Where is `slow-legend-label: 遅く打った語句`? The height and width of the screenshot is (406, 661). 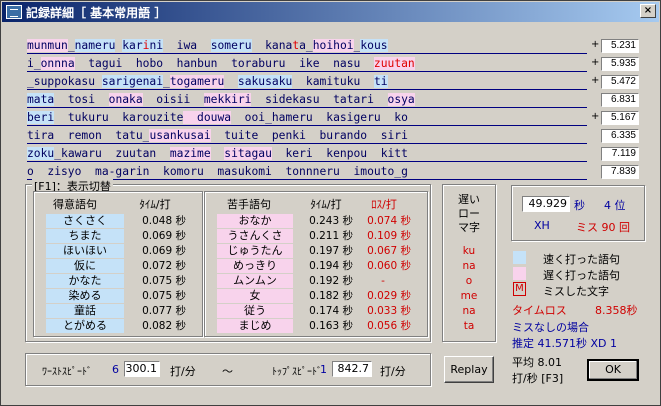
slow-legend-label: 遅く打った語句 is located at coordinates (581, 275).